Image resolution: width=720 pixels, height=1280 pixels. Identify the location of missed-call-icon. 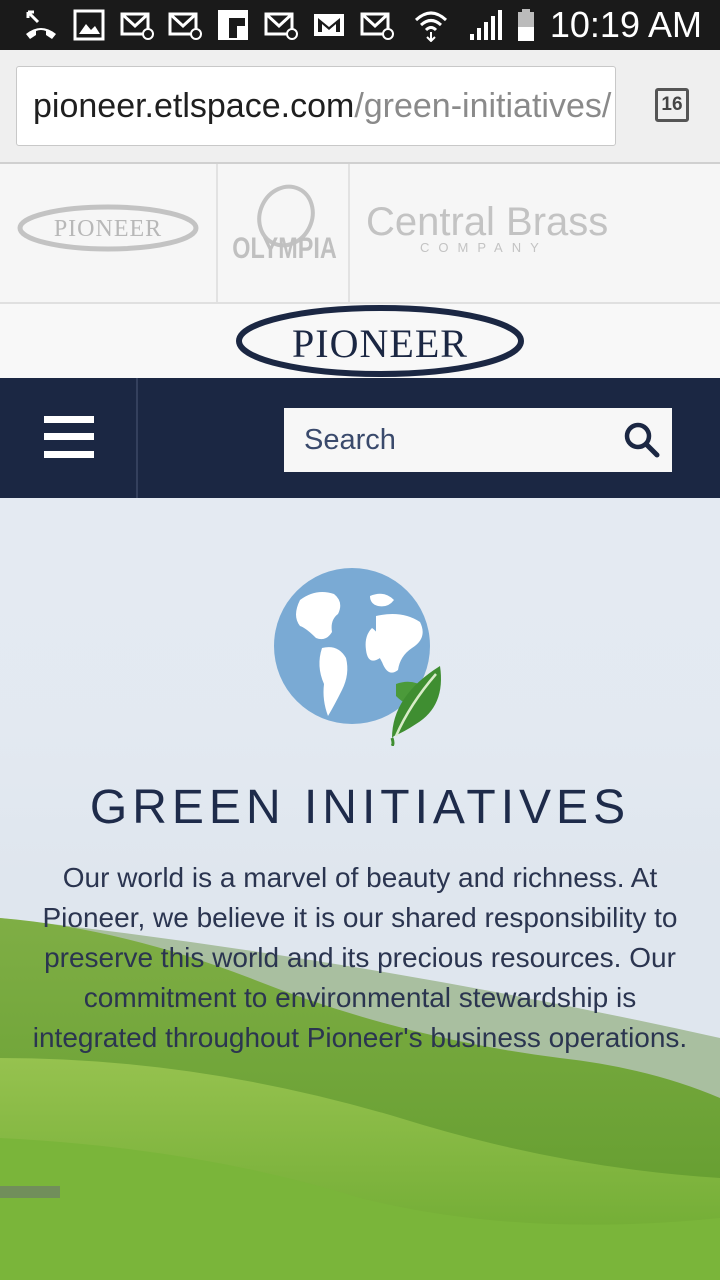
(41, 24).